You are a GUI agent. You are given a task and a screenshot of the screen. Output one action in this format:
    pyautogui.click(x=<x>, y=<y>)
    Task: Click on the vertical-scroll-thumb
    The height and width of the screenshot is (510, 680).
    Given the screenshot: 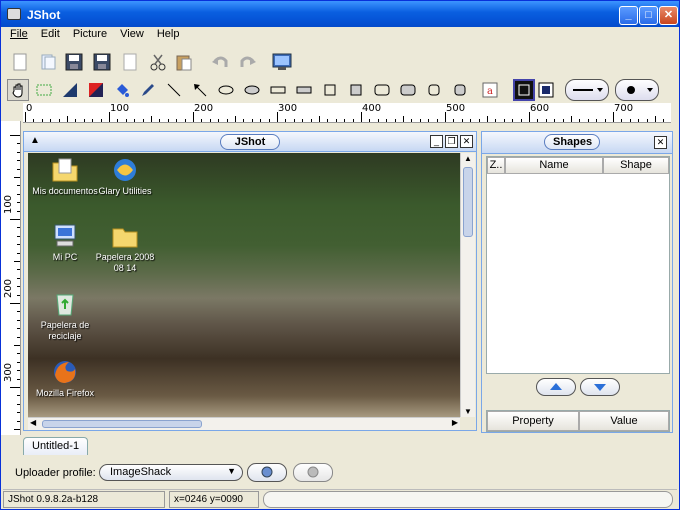 What is the action you would take?
    pyautogui.click(x=468, y=202)
    